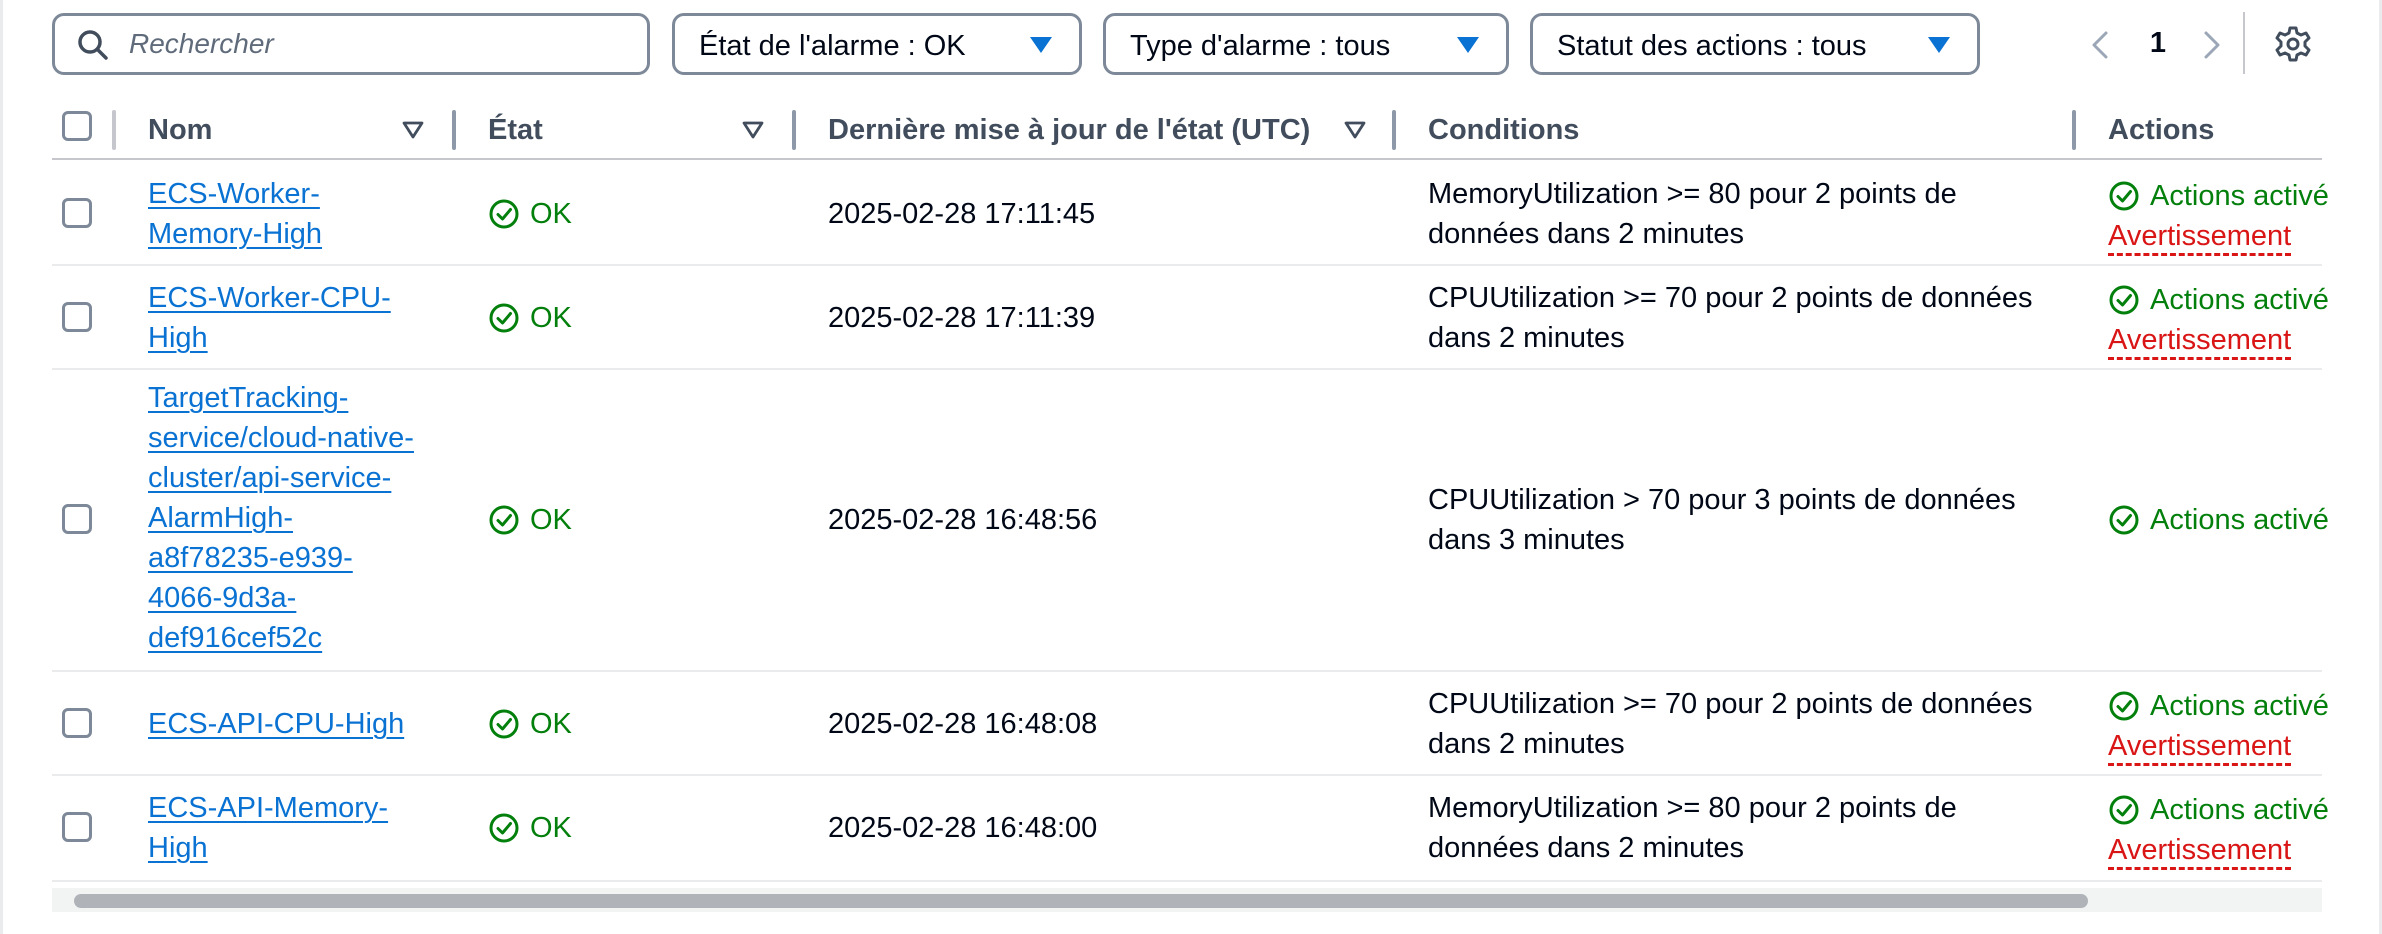  I want to click on alarm-type-filter: Type d'alarme : tous, so click(1306, 44).